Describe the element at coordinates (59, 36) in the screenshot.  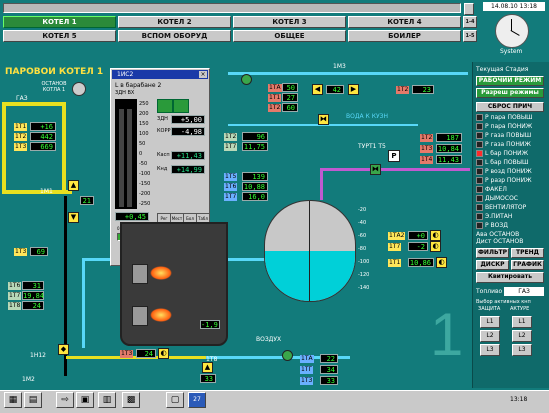
I see `nav-kotel-5: КОТЕЛ 5` at that location.